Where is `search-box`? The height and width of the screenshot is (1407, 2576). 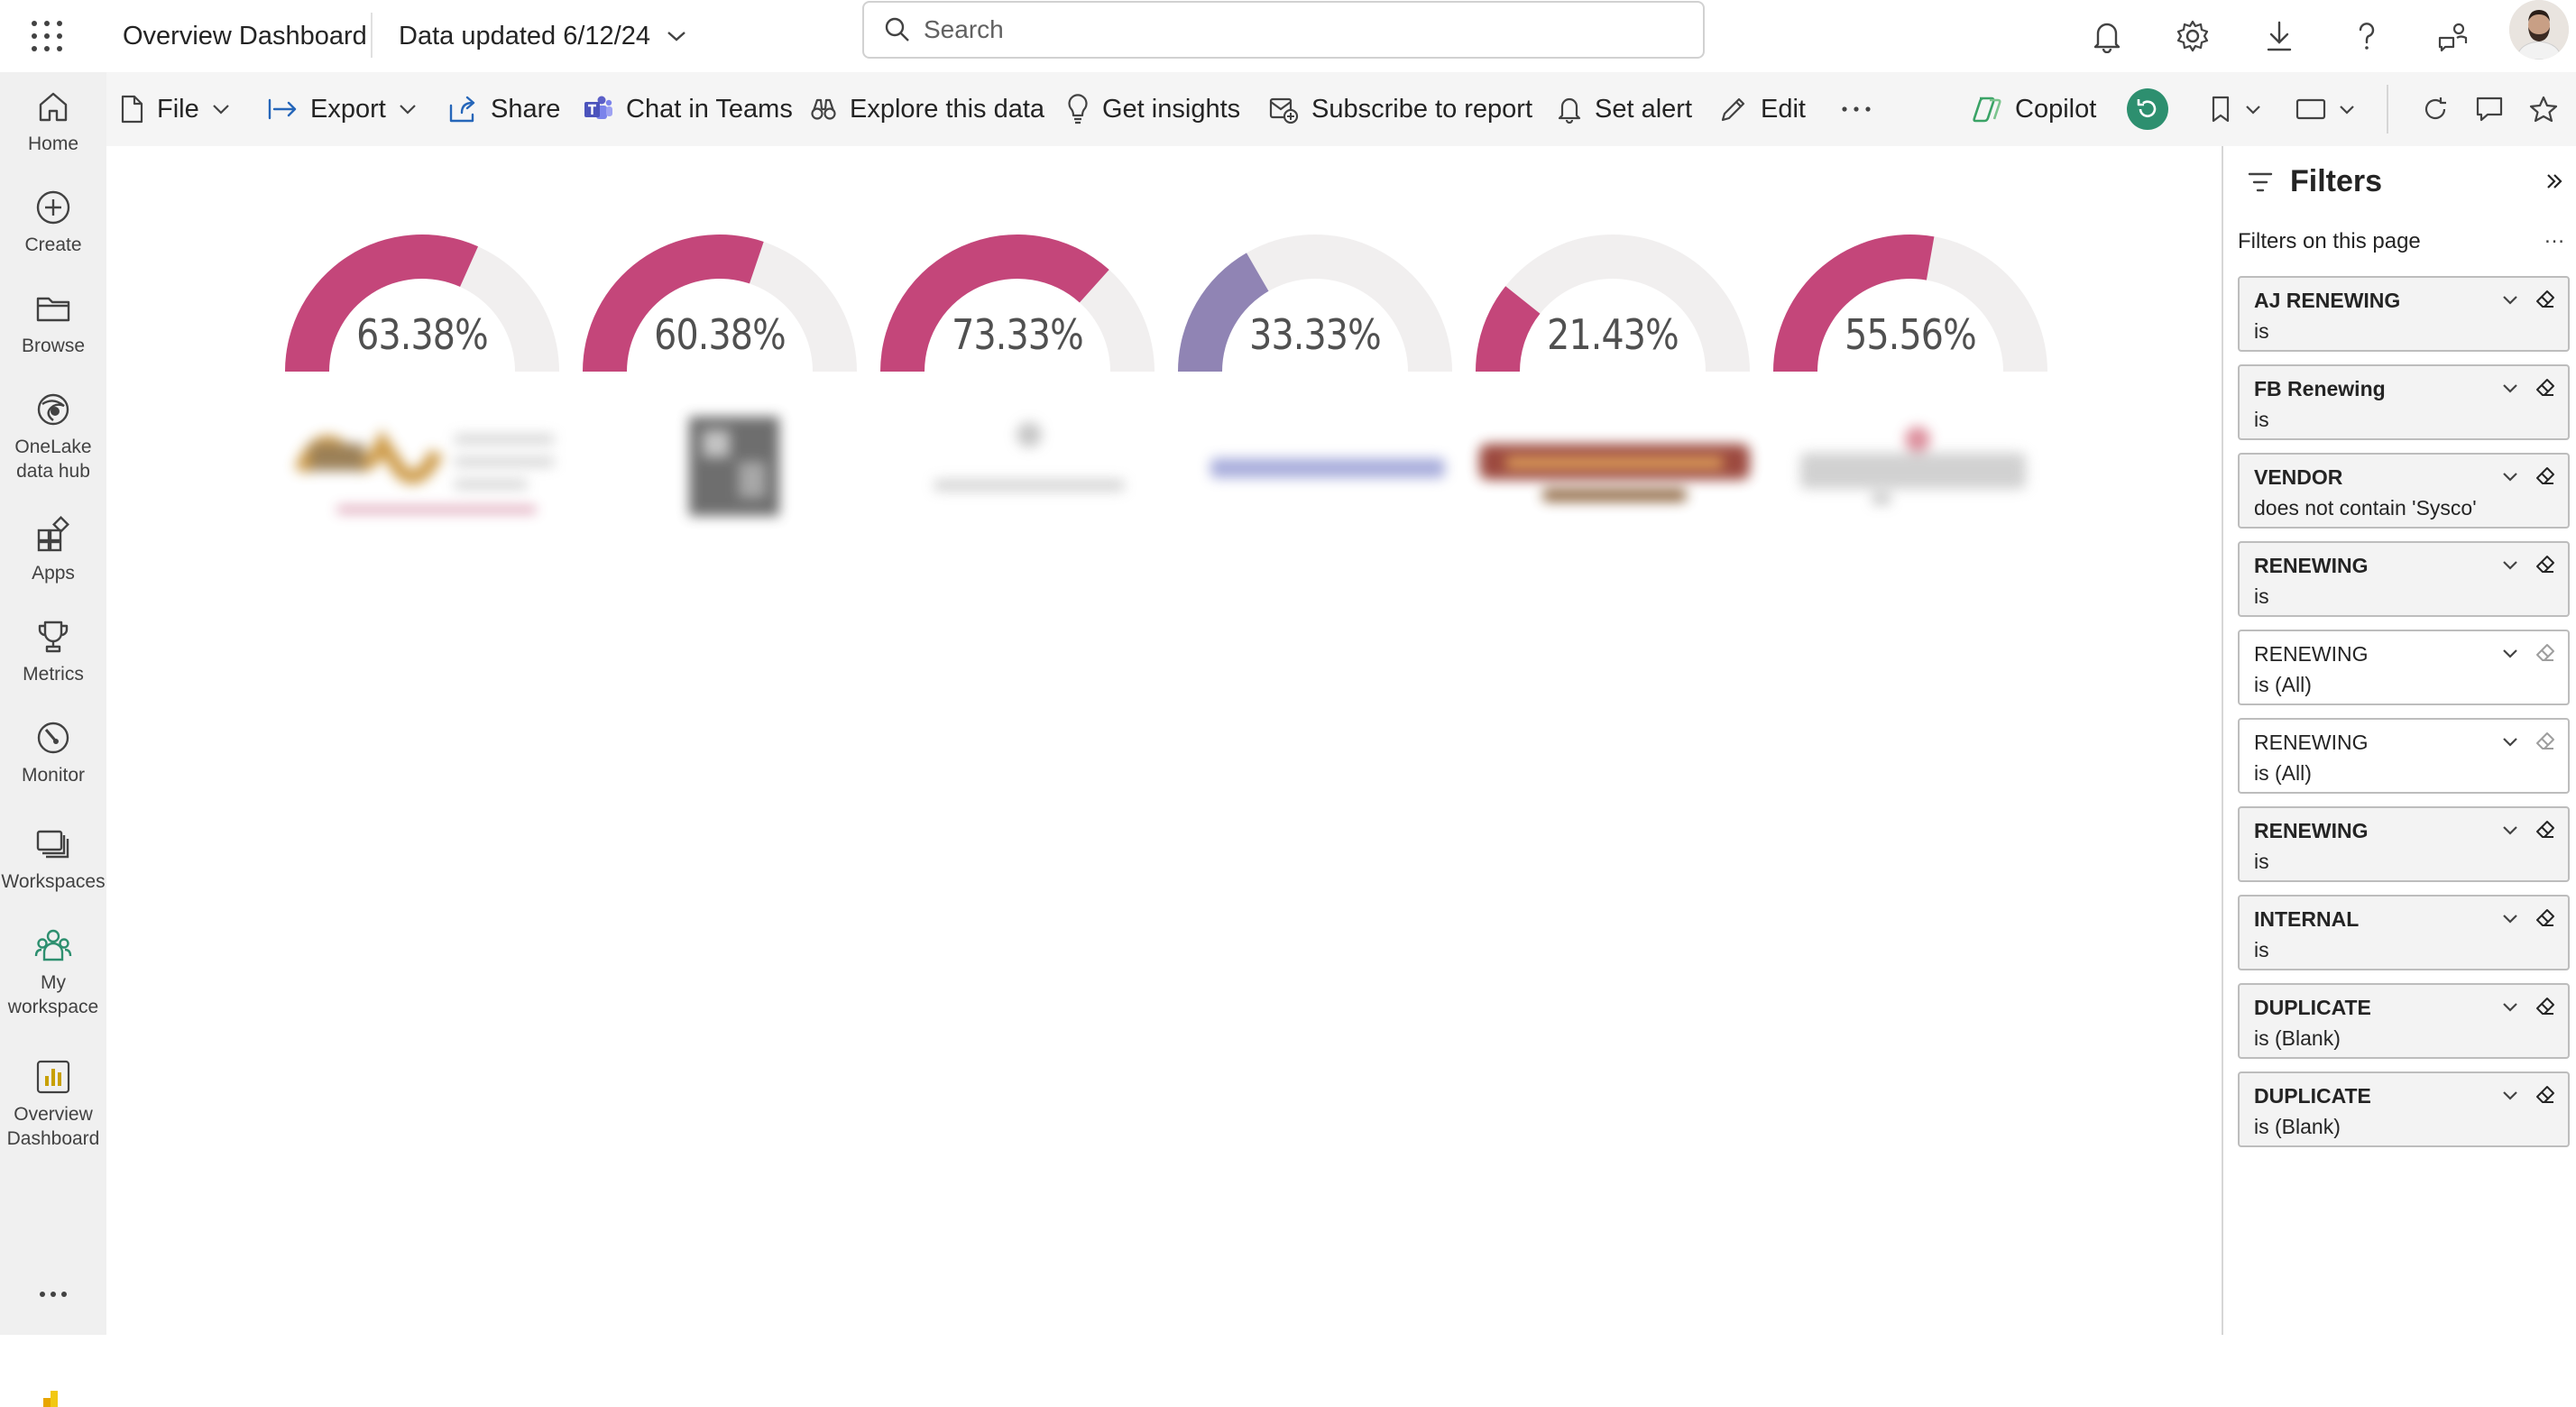
search-box is located at coordinates (1283, 30).